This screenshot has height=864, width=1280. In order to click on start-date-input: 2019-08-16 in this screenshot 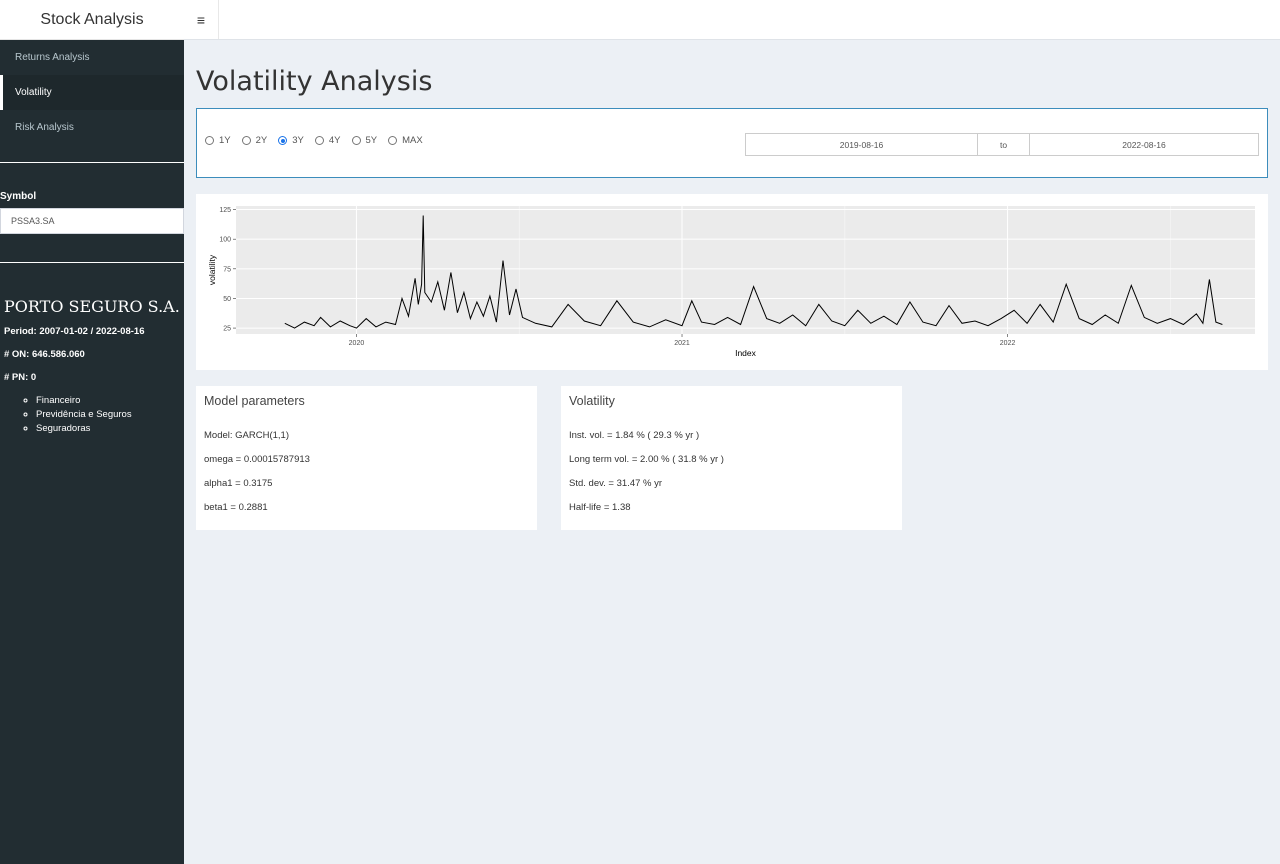, I will do `click(861, 144)`.